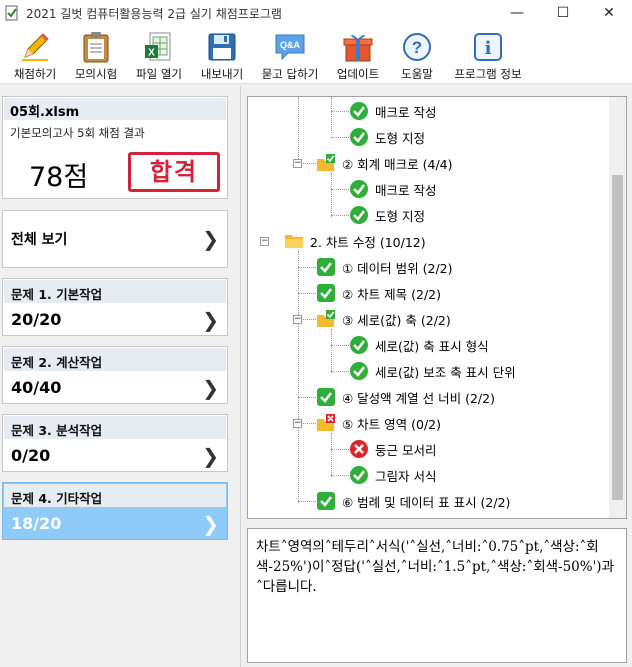  What do you see at coordinates (368, 242) in the screenshot?
I see `tree-item-label: 2. 차트 수정 (10/12)` at bounding box center [368, 242].